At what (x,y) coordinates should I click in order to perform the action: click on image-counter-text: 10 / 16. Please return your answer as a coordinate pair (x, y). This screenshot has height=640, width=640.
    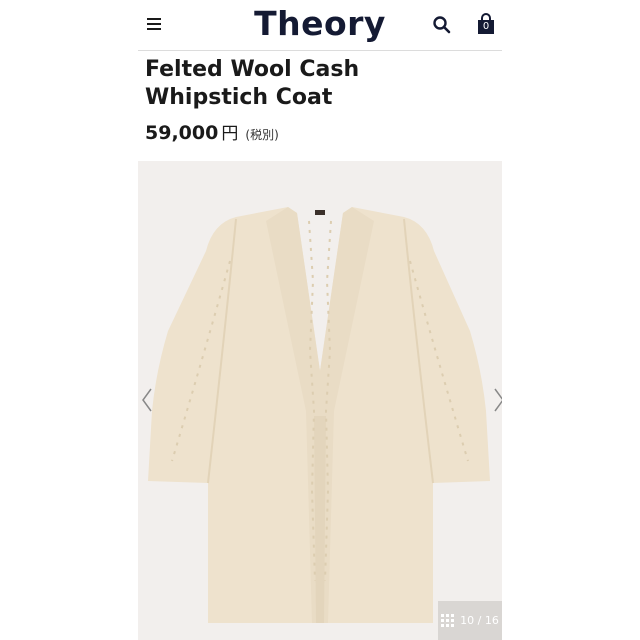
    Looking at the image, I should click on (479, 620).